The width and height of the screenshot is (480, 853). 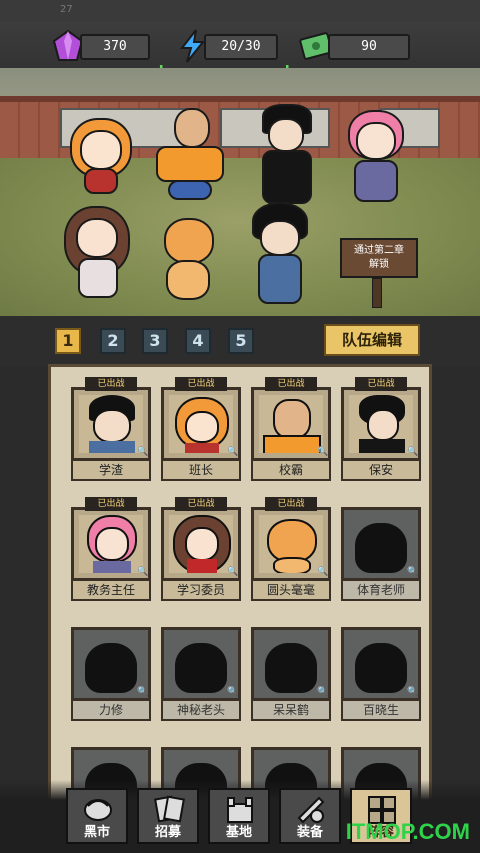 I want to click on recruit-cards-icon, so click(x=169, y=809).